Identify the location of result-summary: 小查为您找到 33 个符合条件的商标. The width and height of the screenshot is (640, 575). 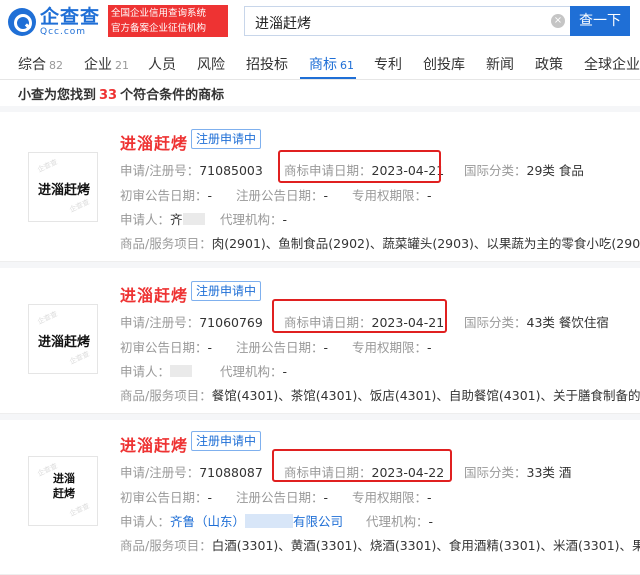
(121, 95).